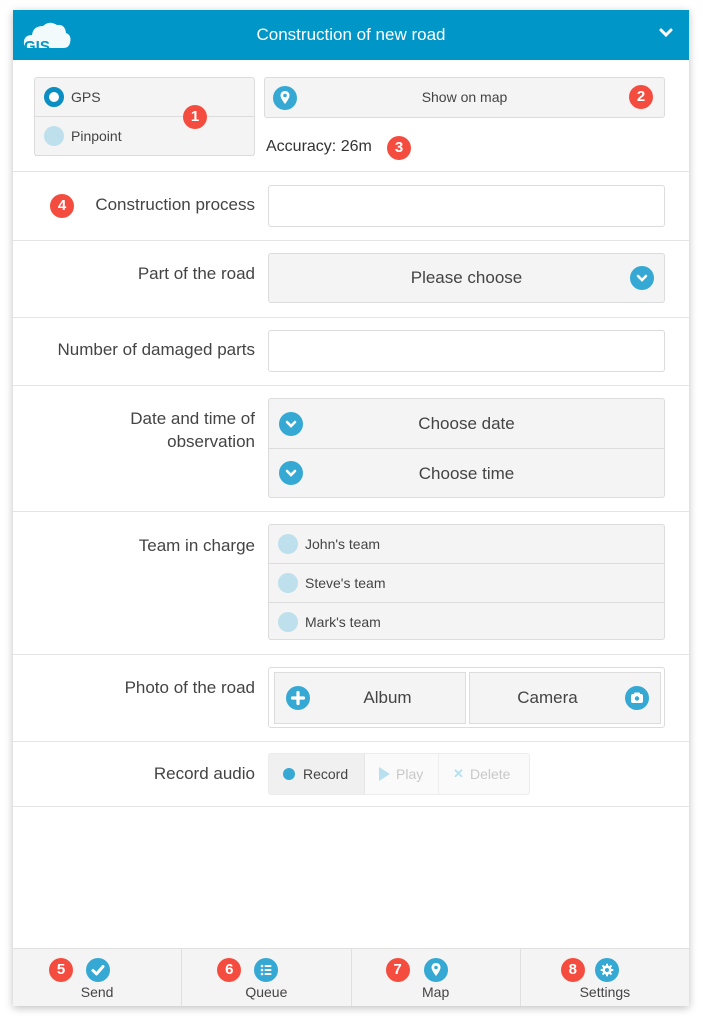 This screenshot has height=1024, width=703. What do you see at coordinates (458, 773) in the screenshot?
I see `close-icon: ✕` at bounding box center [458, 773].